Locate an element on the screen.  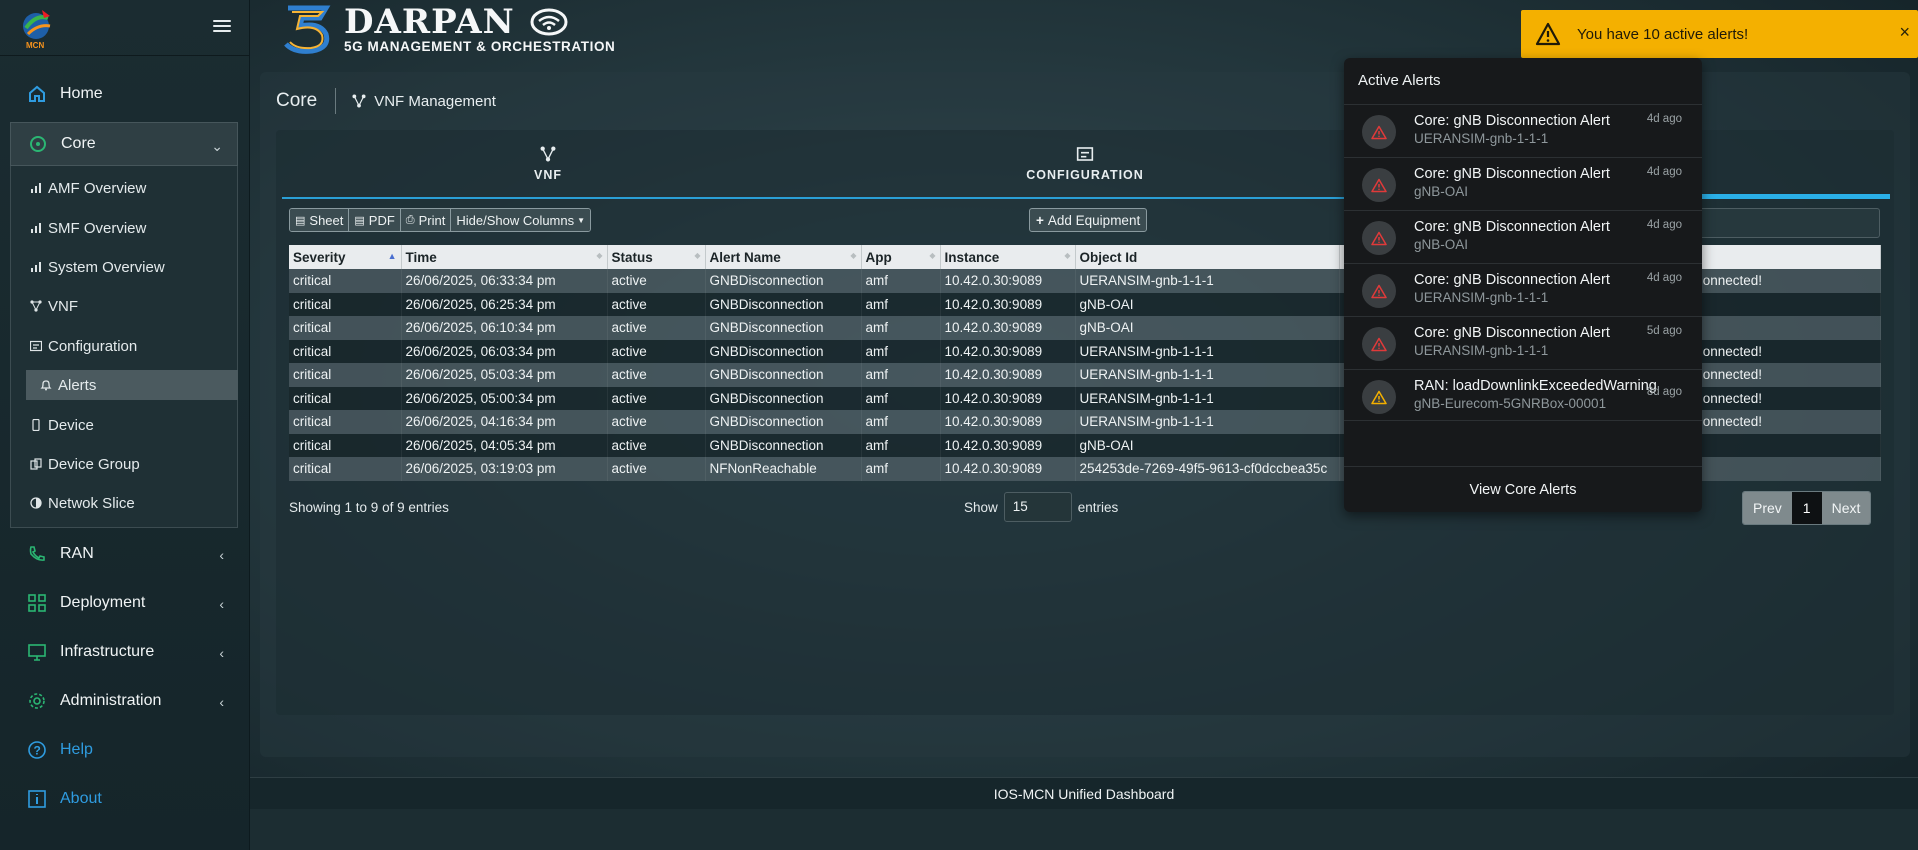
view-core-alerts-button: View Core Alerts is located at coordinates (1523, 489).